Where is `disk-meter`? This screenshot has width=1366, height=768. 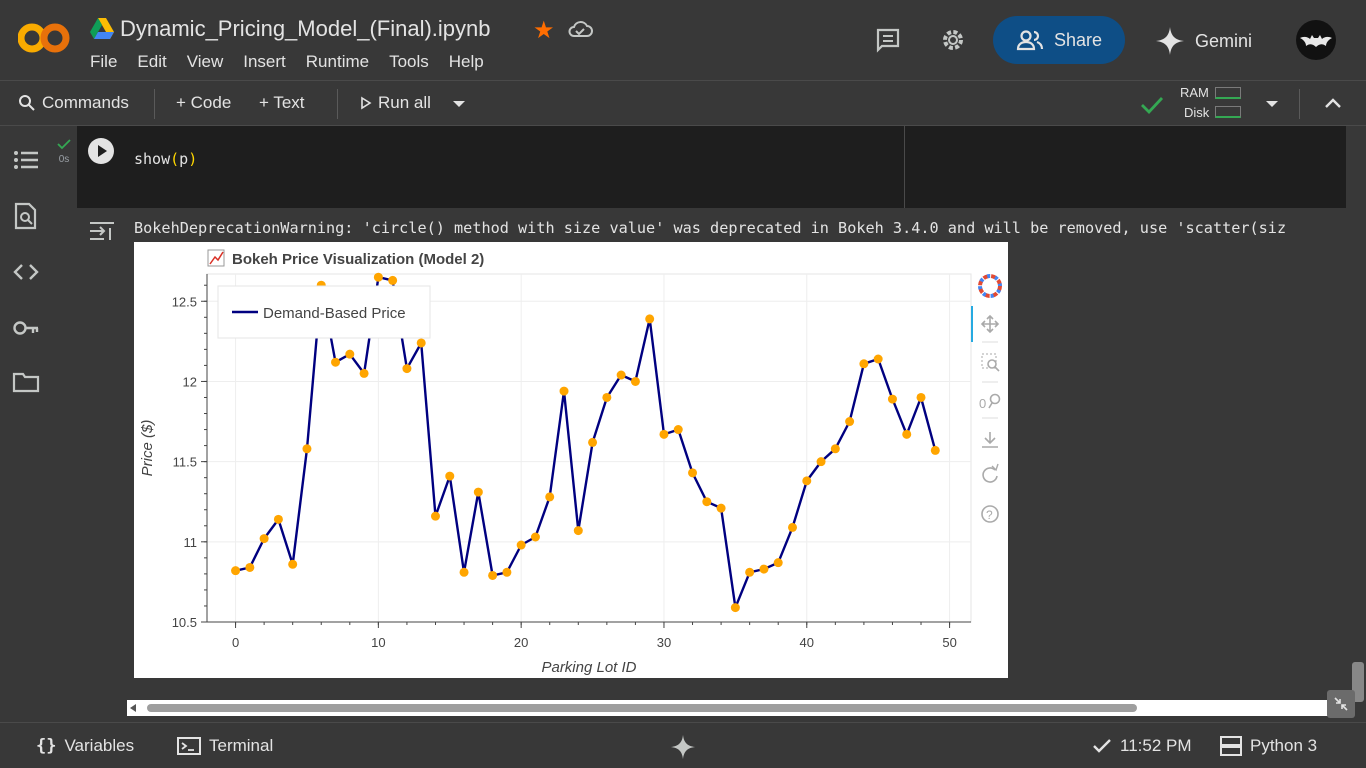
disk-meter is located at coordinates (1228, 112).